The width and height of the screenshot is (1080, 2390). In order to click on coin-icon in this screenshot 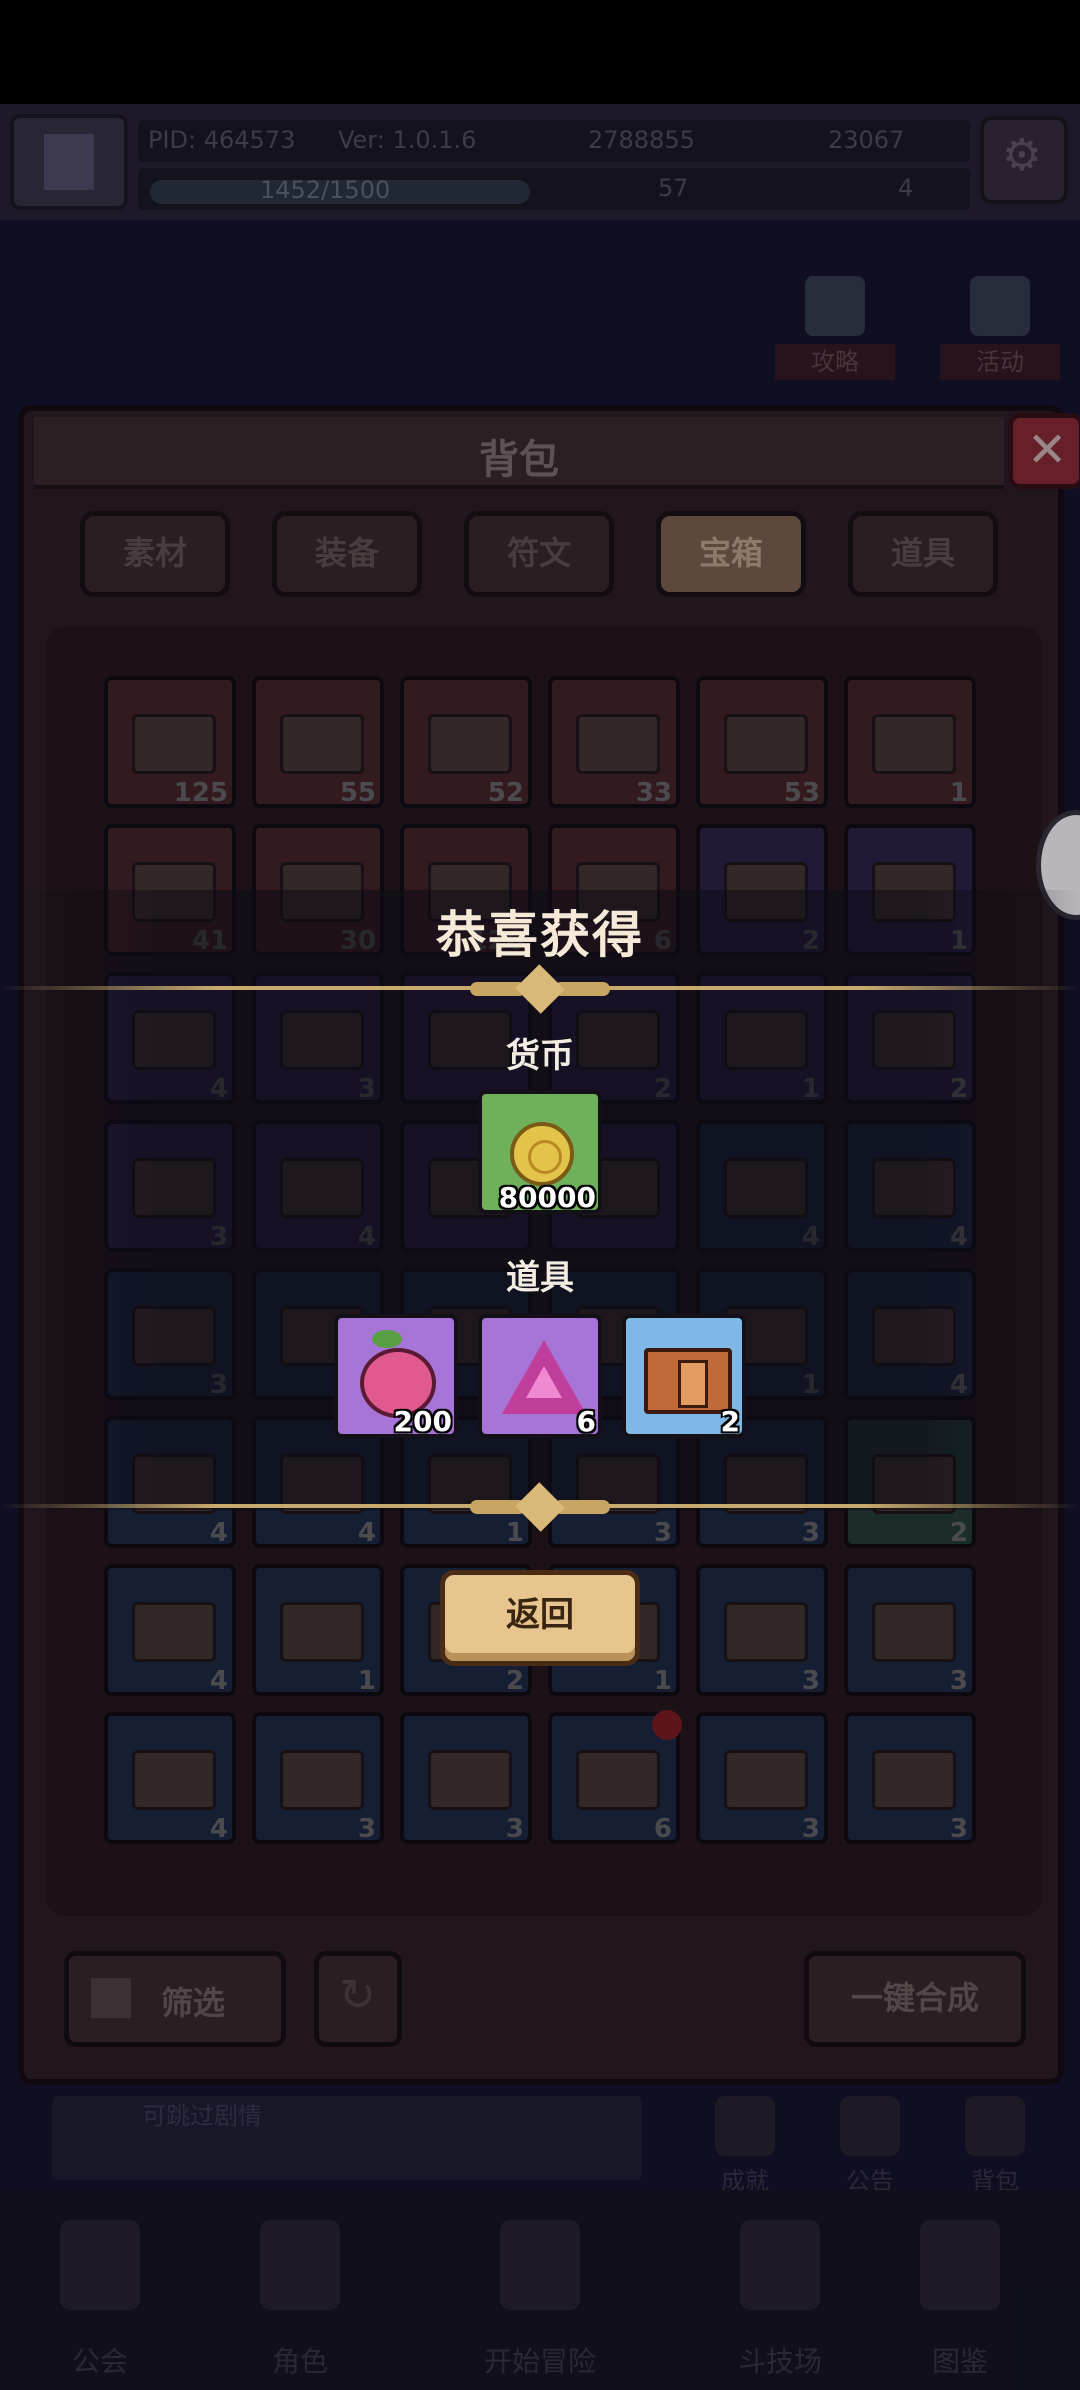, I will do `click(542, 1154)`.